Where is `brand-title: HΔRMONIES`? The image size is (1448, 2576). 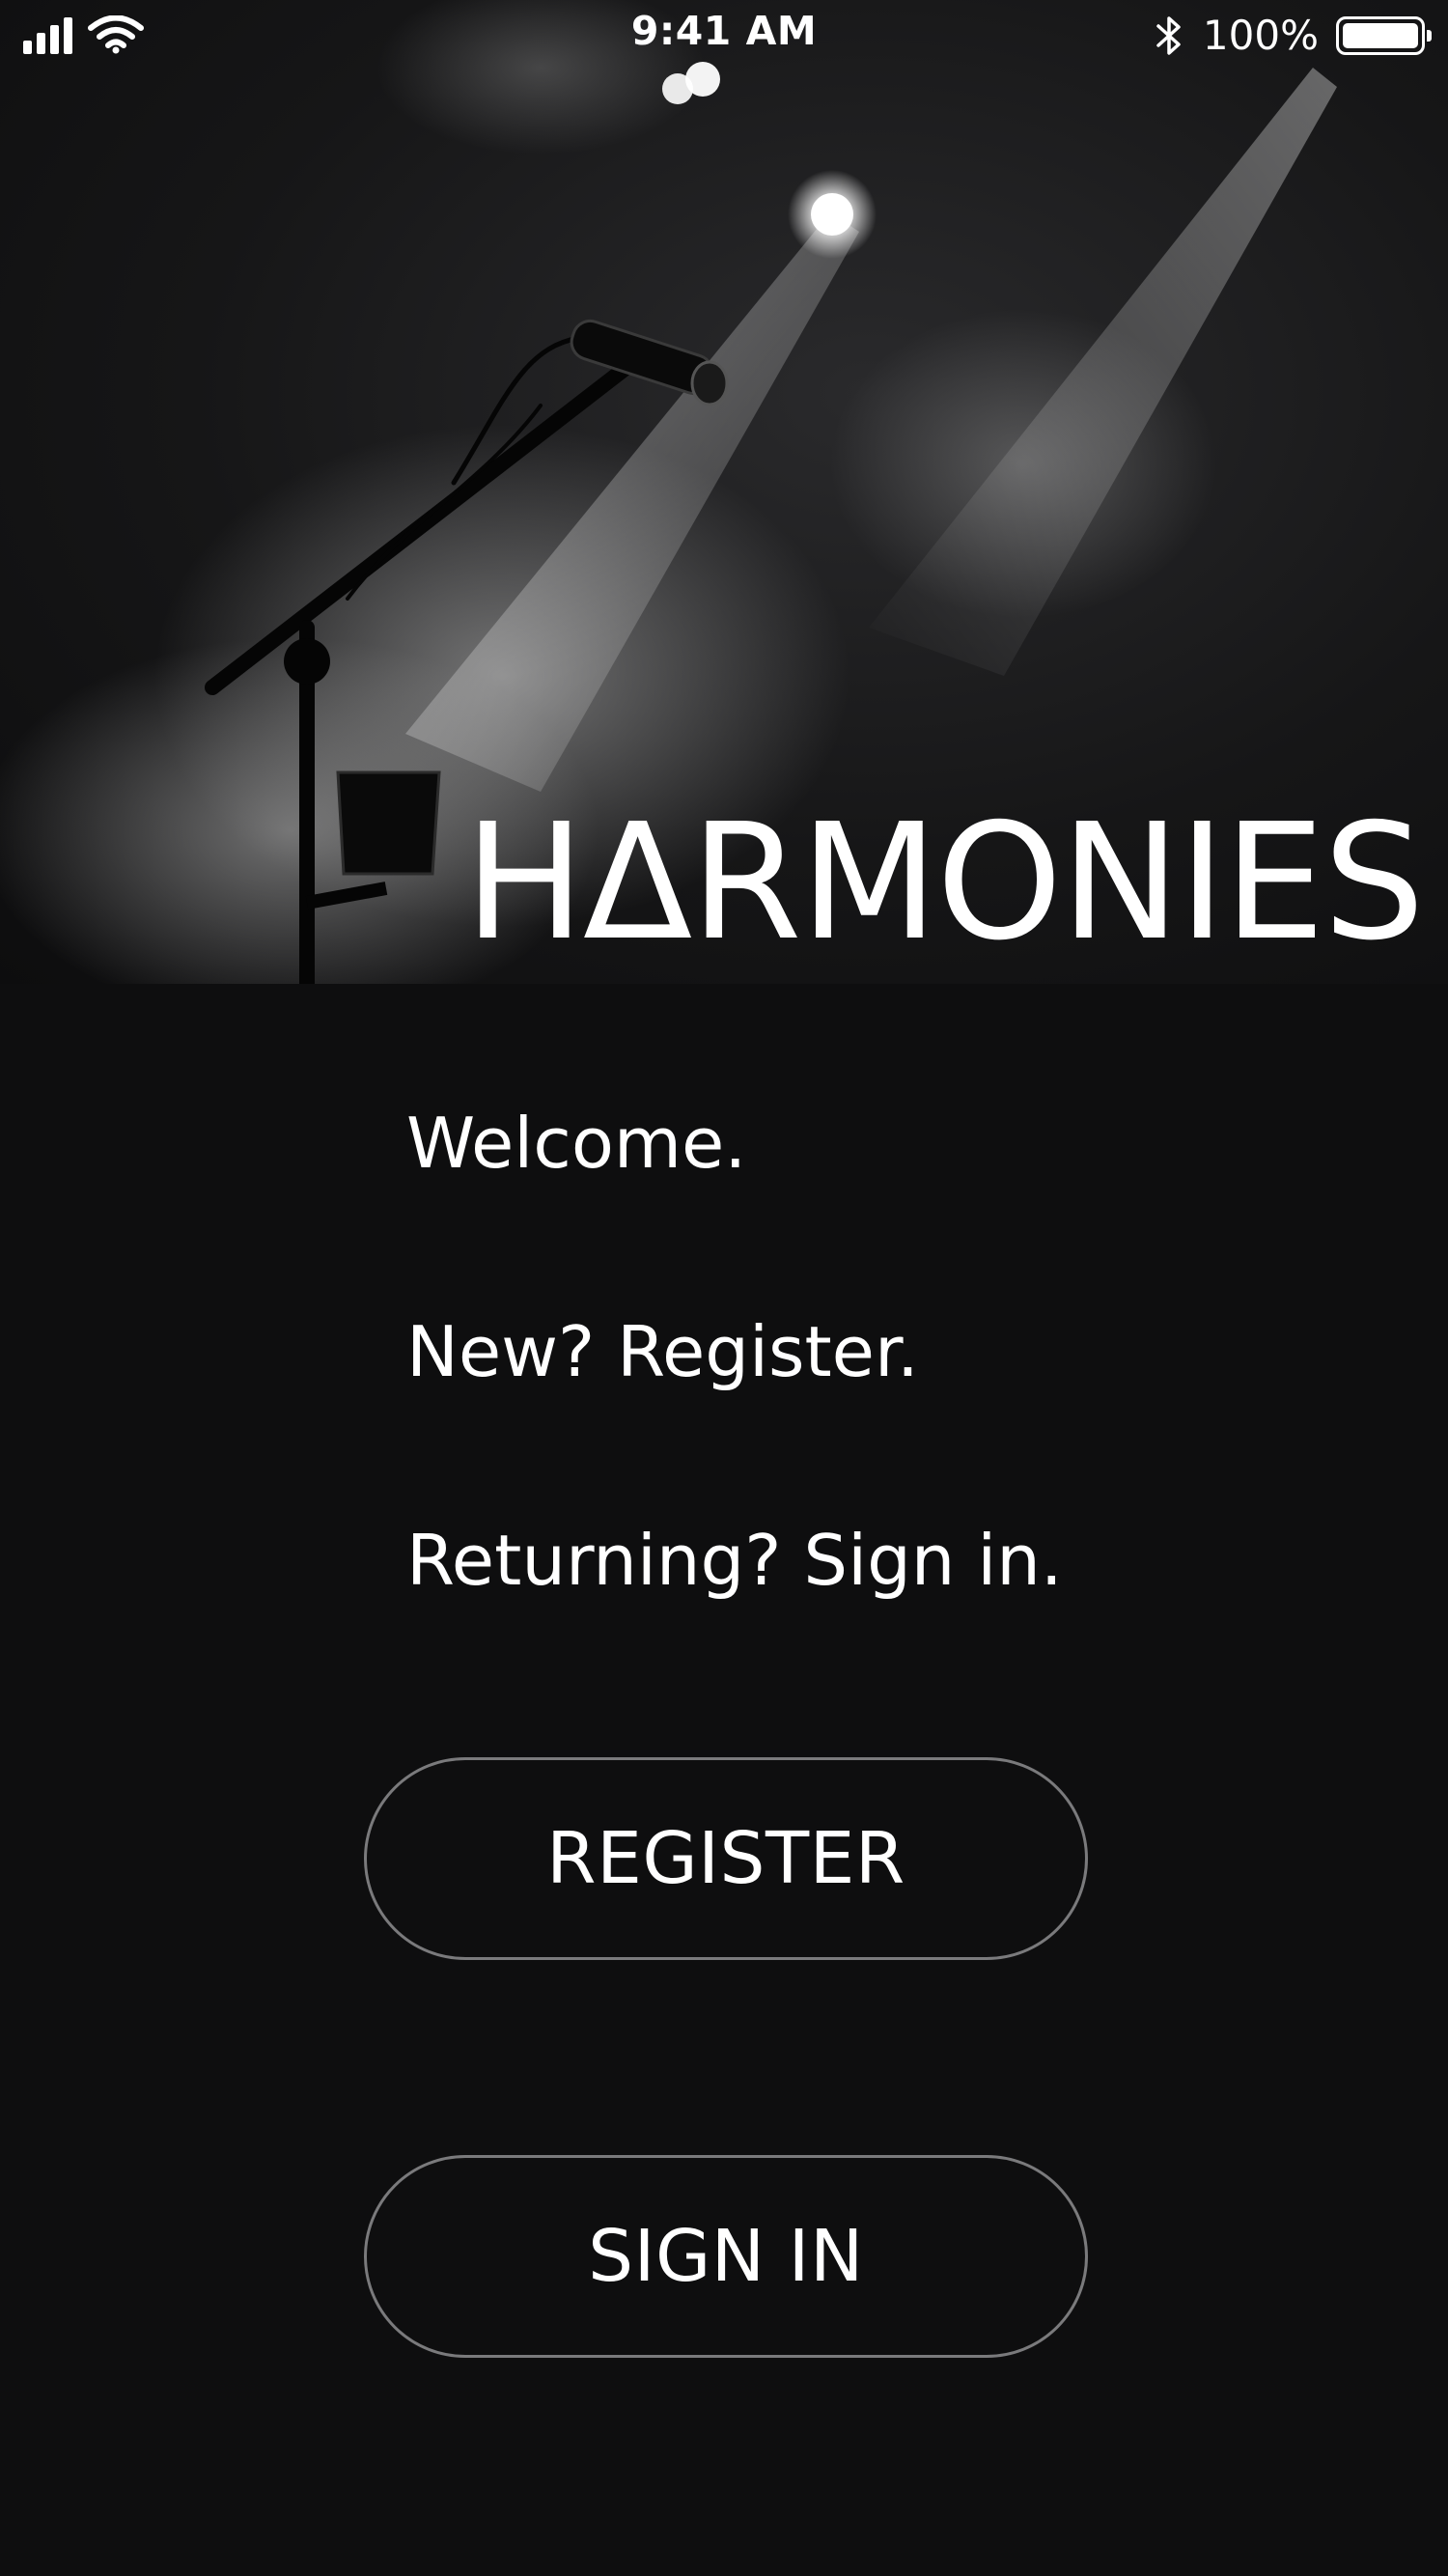
brand-title: HΔRMONIES is located at coordinates (945, 883).